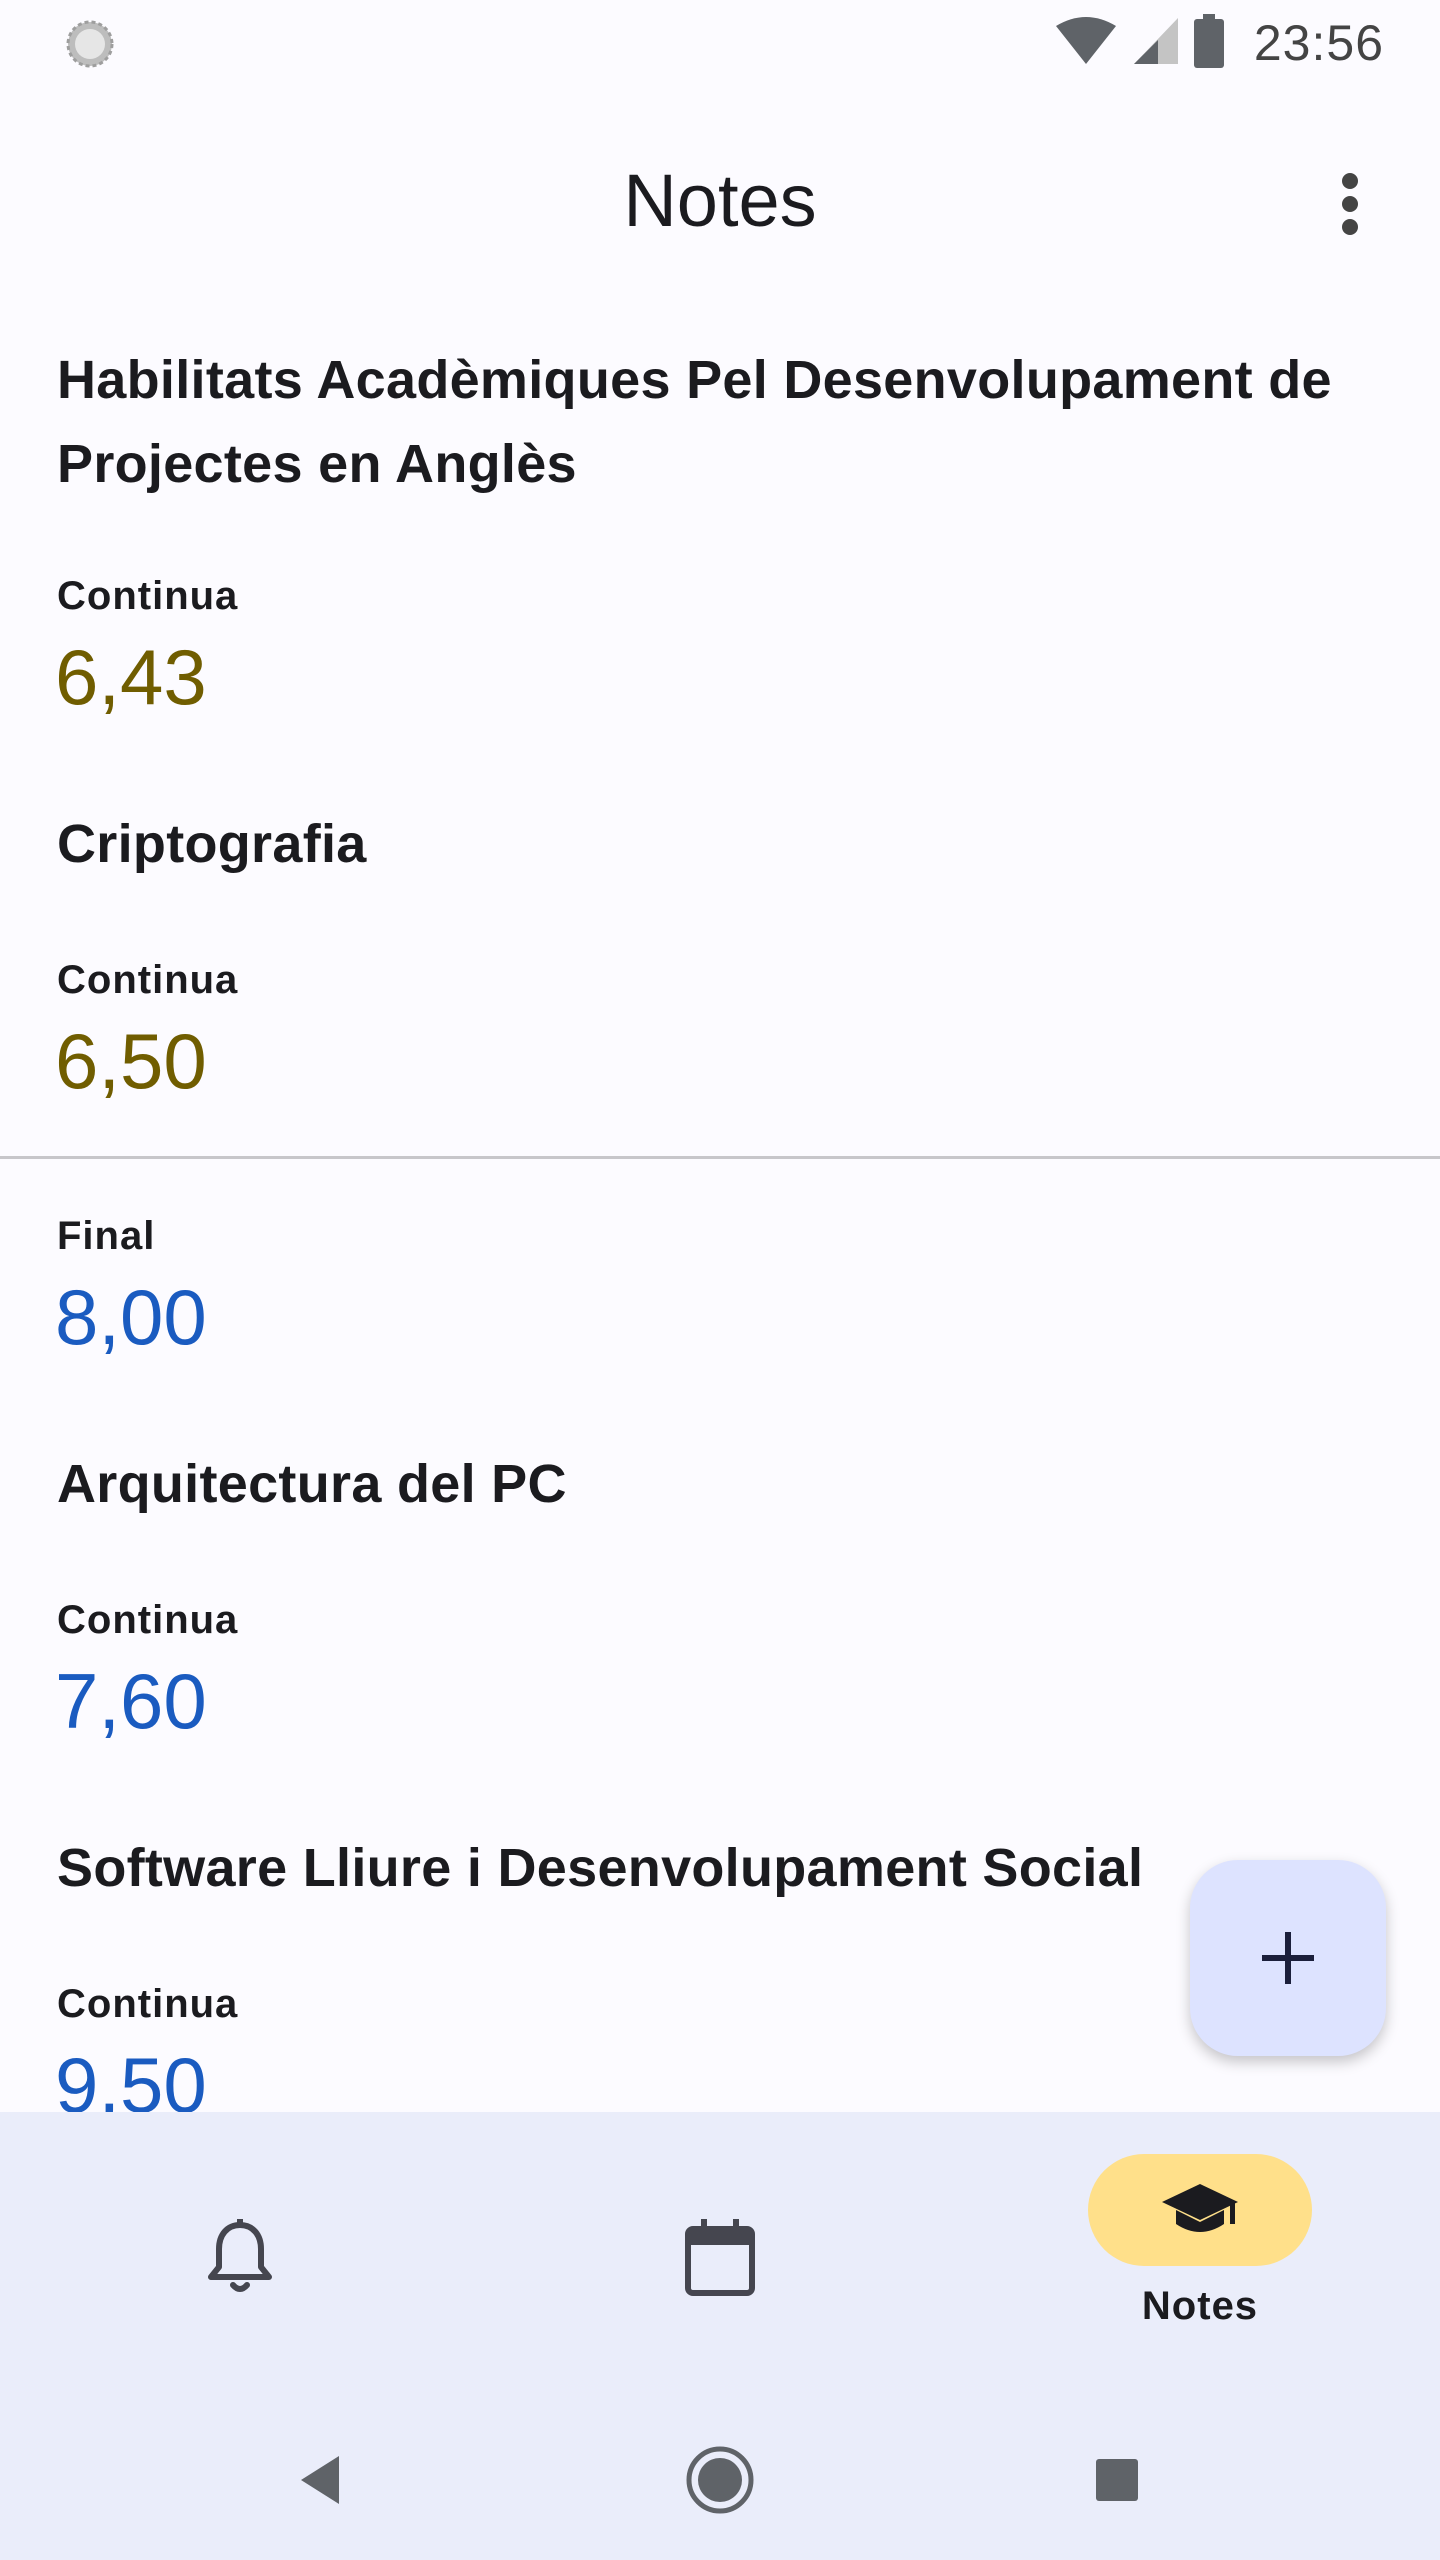 The image size is (1440, 2560). I want to click on bottom-navigation: Notes, so click(720, 2256).